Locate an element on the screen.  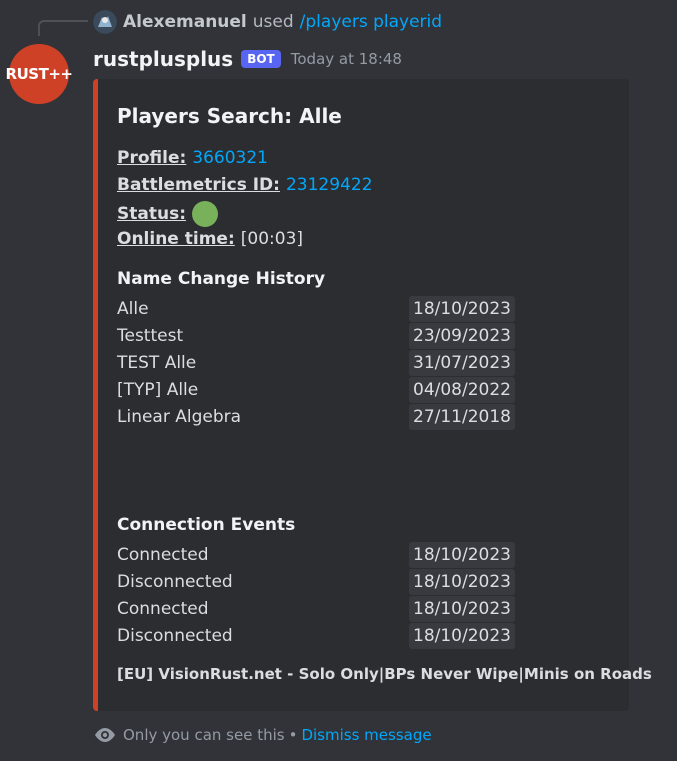
profile-field: Profile: 3660321 is located at coordinates (192, 158).